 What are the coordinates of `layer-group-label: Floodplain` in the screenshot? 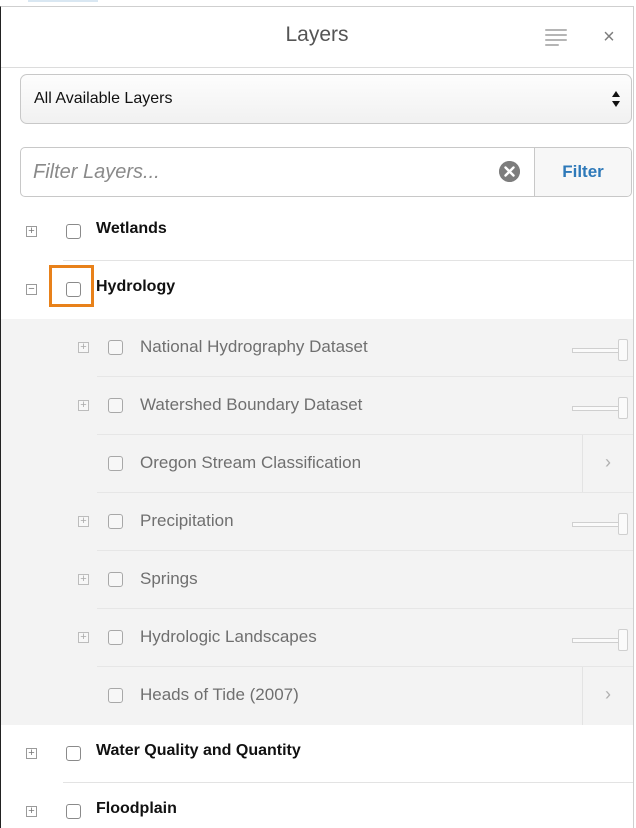 It's located at (136, 808).